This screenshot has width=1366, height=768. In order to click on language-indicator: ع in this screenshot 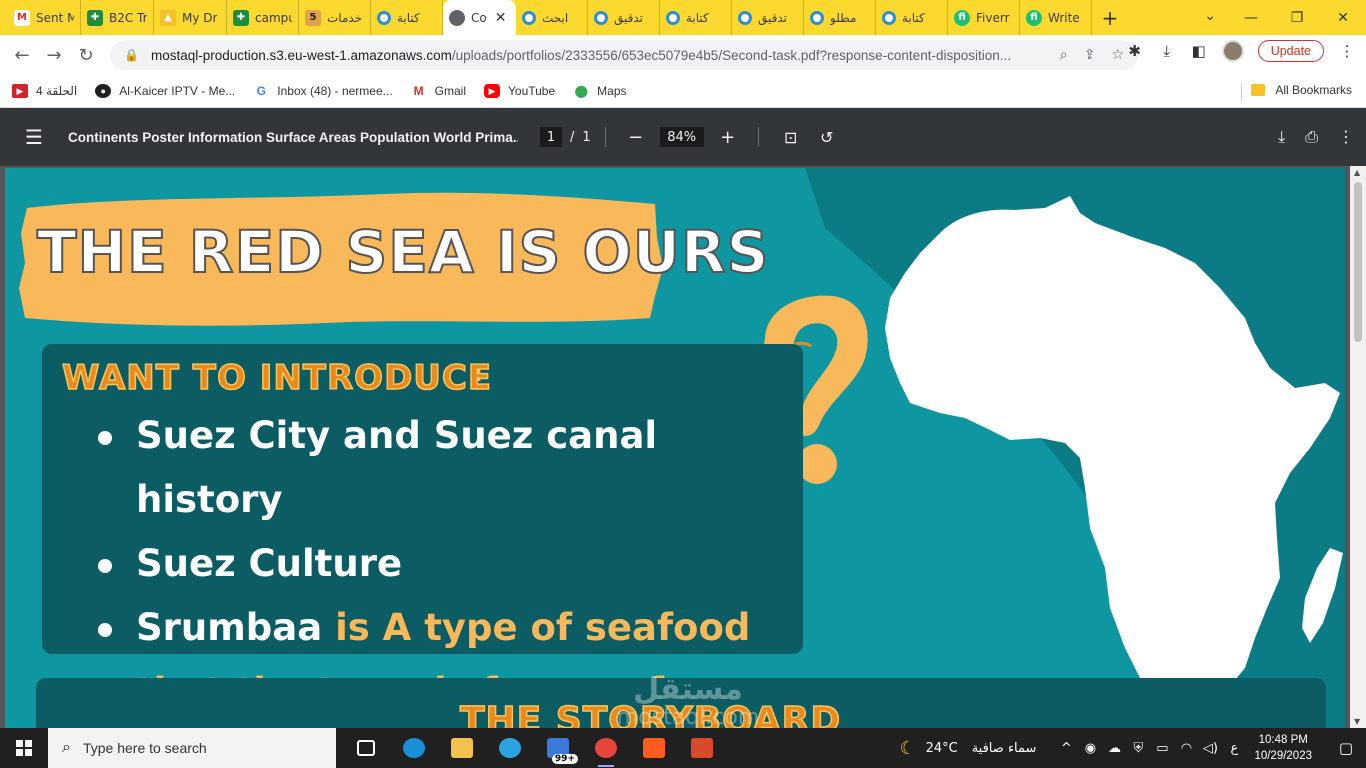, I will do `click(1234, 748)`.